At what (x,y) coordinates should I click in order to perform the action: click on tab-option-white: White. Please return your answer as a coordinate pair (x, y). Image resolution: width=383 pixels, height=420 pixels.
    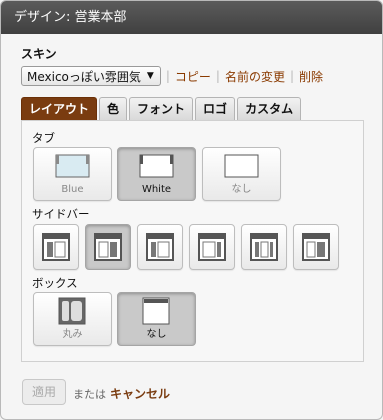
    Looking at the image, I should click on (156, 174).